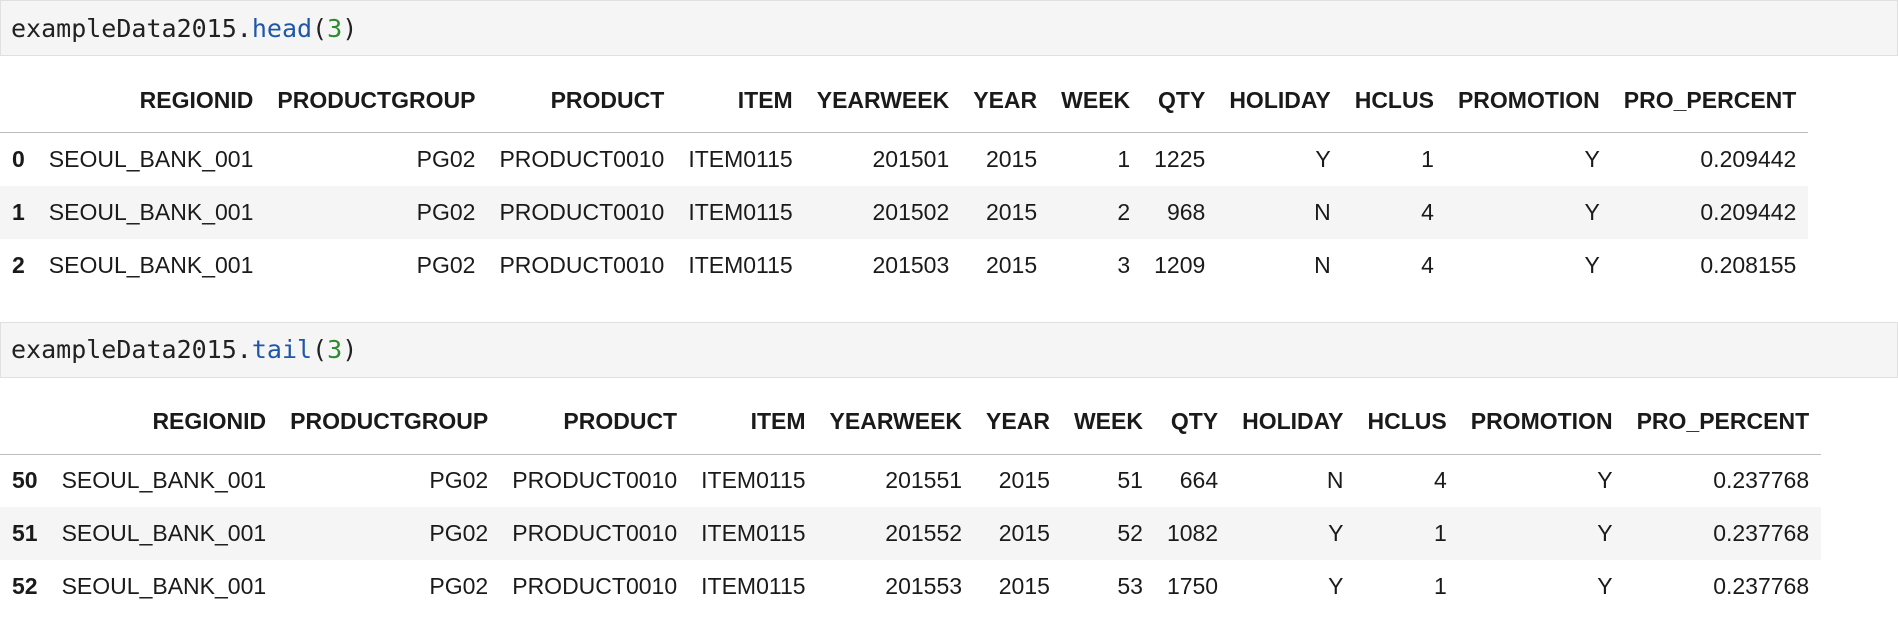  What do you see at coordinates (1124, 211) in the screenshot?
I see `table-cell: 2` at bounding box center [1124, 211].